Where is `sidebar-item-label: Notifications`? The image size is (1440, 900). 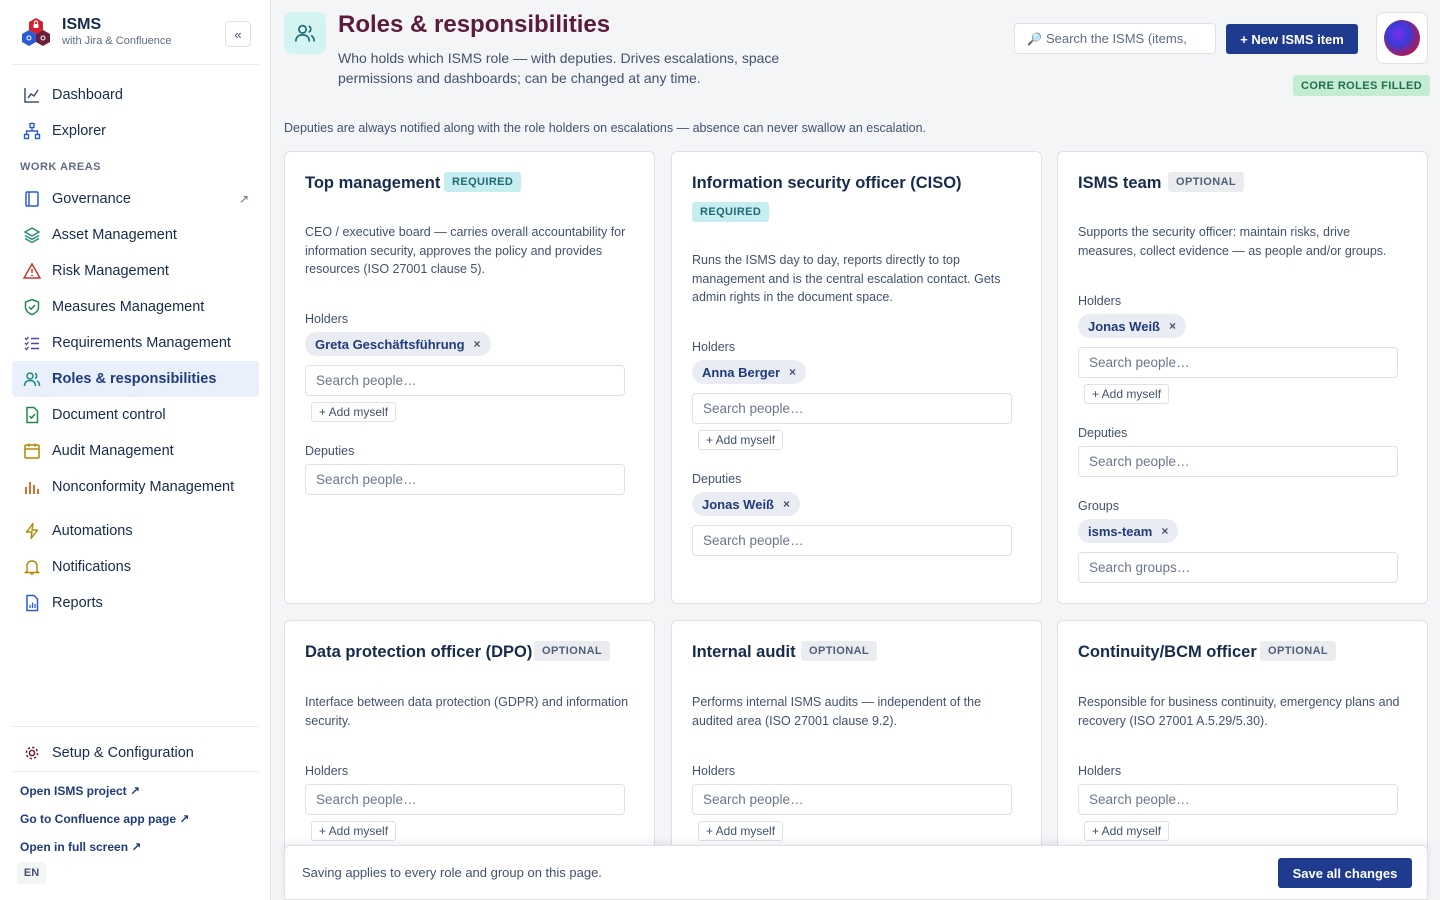
sidebar-item-label: Notifications is located at coordinates (91, 567).